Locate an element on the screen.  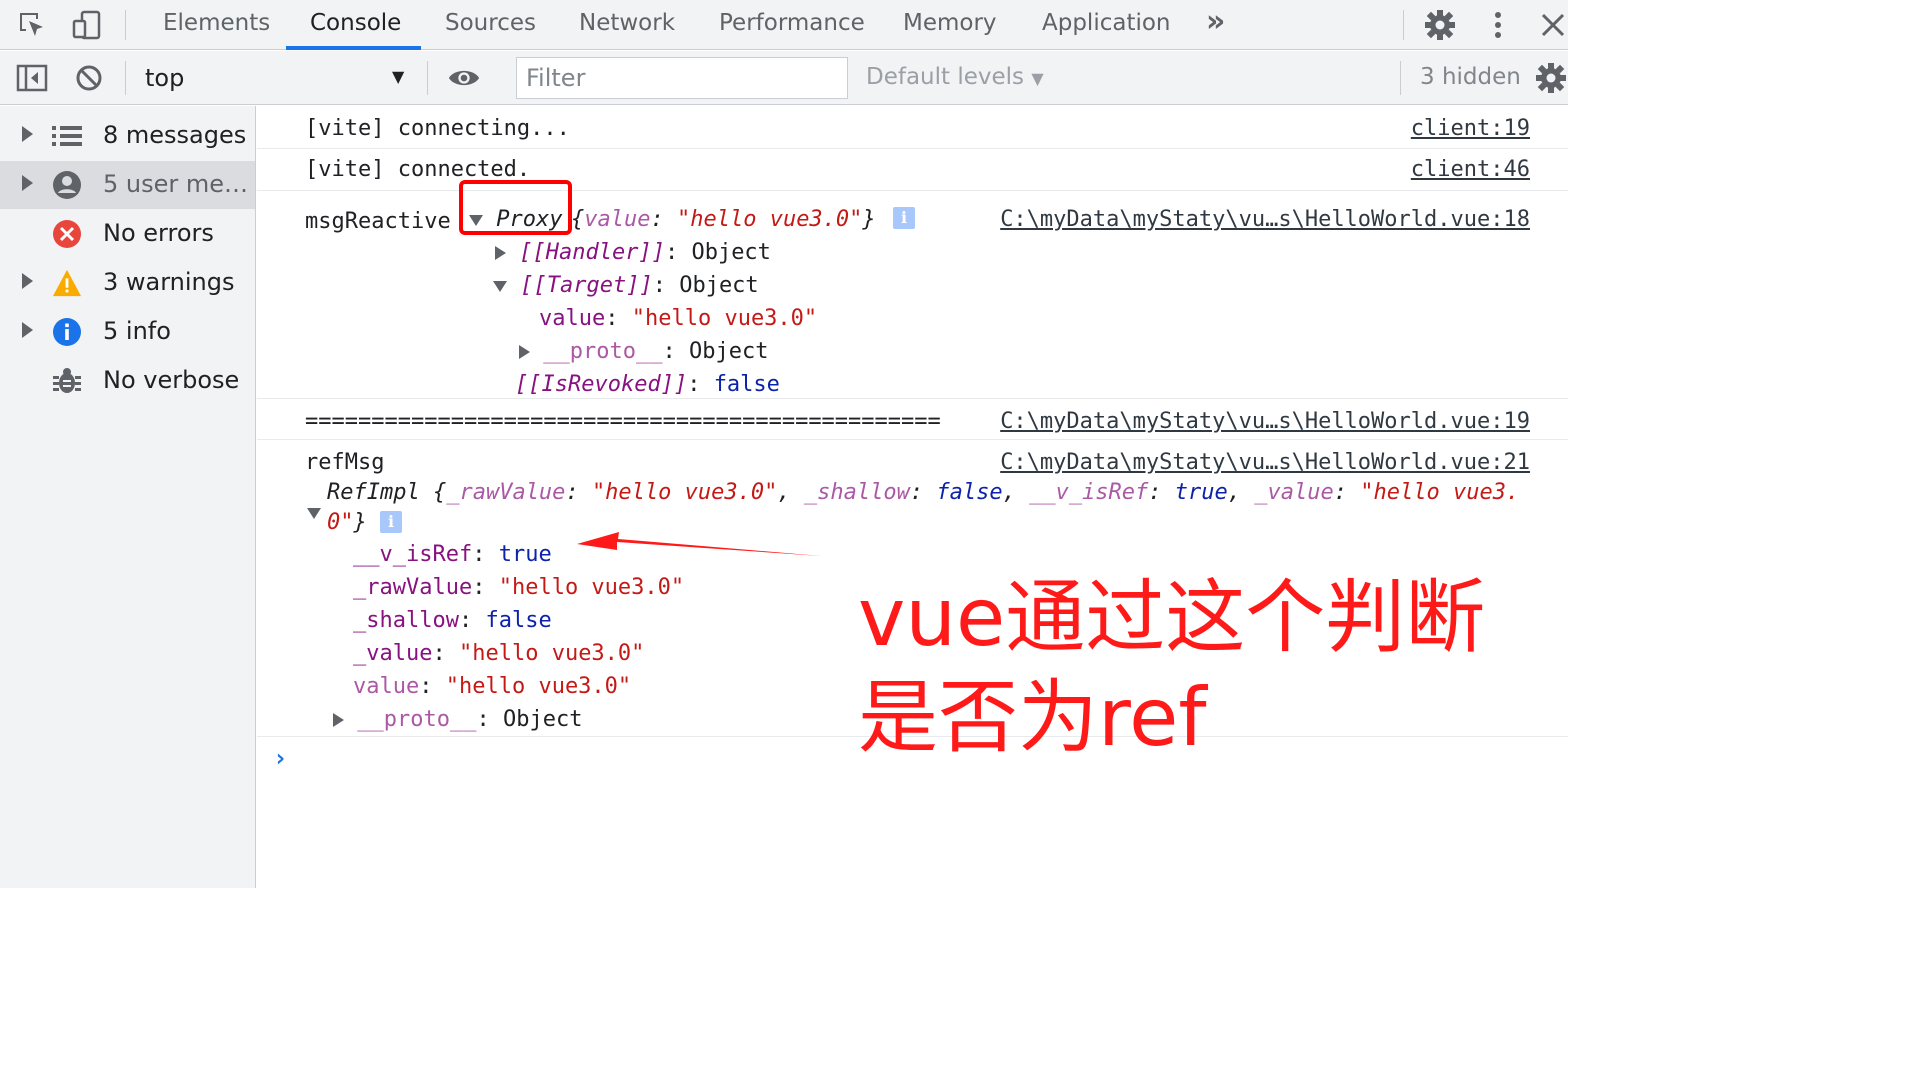
tab-performance: Performance is located at coordinates (792, 25).